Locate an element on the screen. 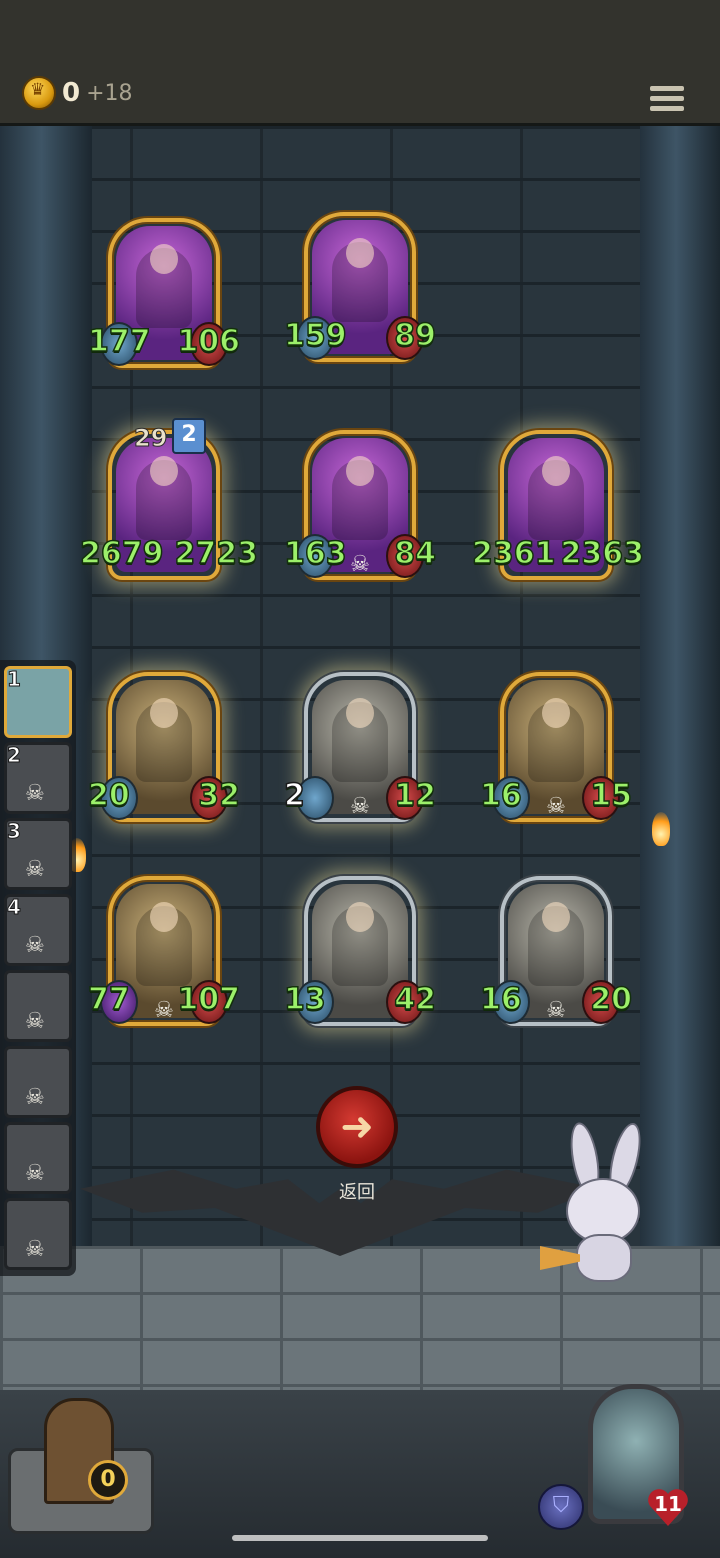 Image resolution: width=720 pixels, height=1558 pixels. hero-portrait: ⛉ 11 is located at coordinates (614, 1459).